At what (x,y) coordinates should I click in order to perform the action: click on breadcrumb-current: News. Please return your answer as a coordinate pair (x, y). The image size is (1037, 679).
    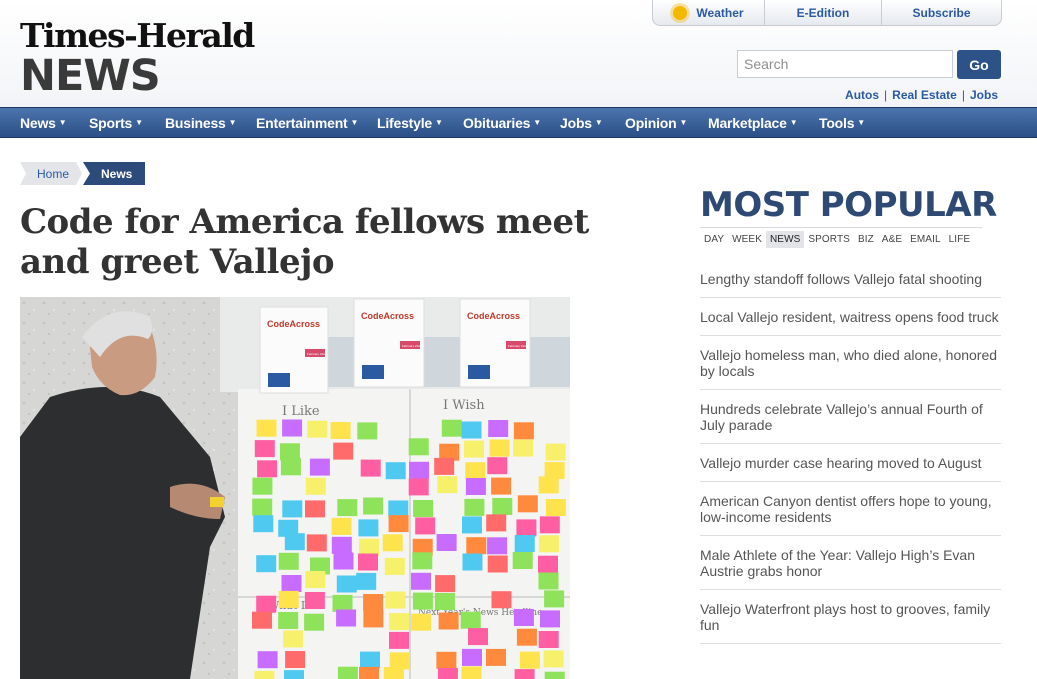
    Looking at the image, I should click on (114, 173).